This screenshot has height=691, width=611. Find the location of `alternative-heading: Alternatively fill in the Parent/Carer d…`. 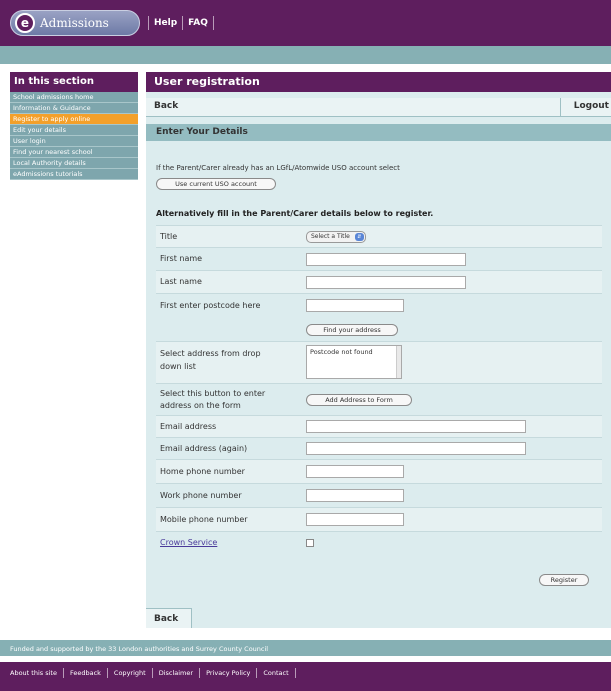

alternative-heading: Alternatively fill in the Parent/Carer d… is located at coordinates (295, 213).